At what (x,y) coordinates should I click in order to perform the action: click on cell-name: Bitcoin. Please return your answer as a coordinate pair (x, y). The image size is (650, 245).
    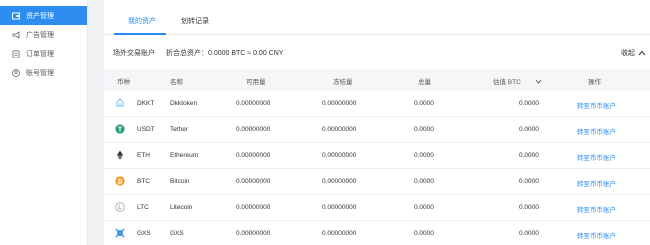
    Looking at the image, I should click on (180, 181).